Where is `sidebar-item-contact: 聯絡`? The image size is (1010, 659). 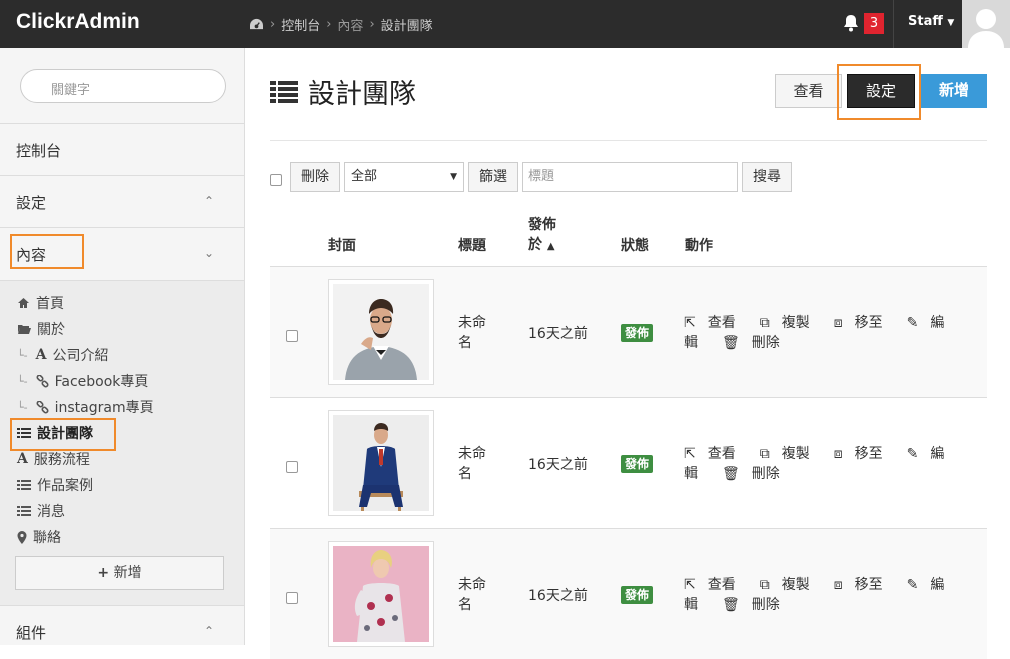 sidebar-item-contact: 聯絡 is located at coordinates (39, 537).